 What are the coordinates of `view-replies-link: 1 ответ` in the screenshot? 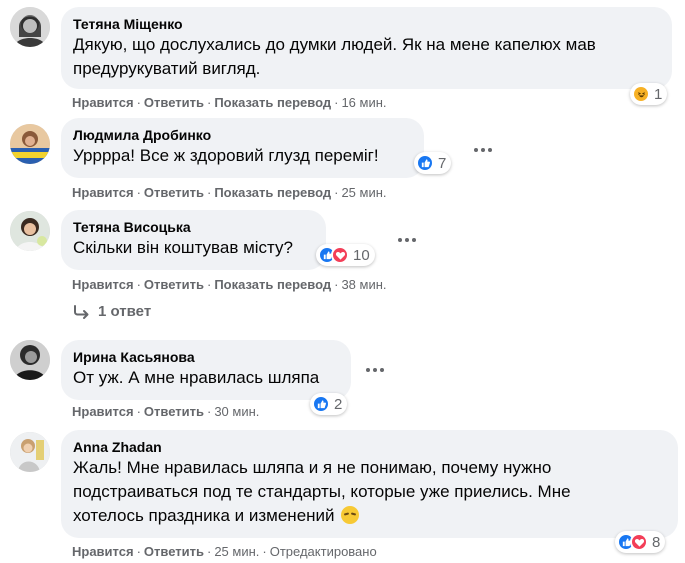 It's located at (111, 311).